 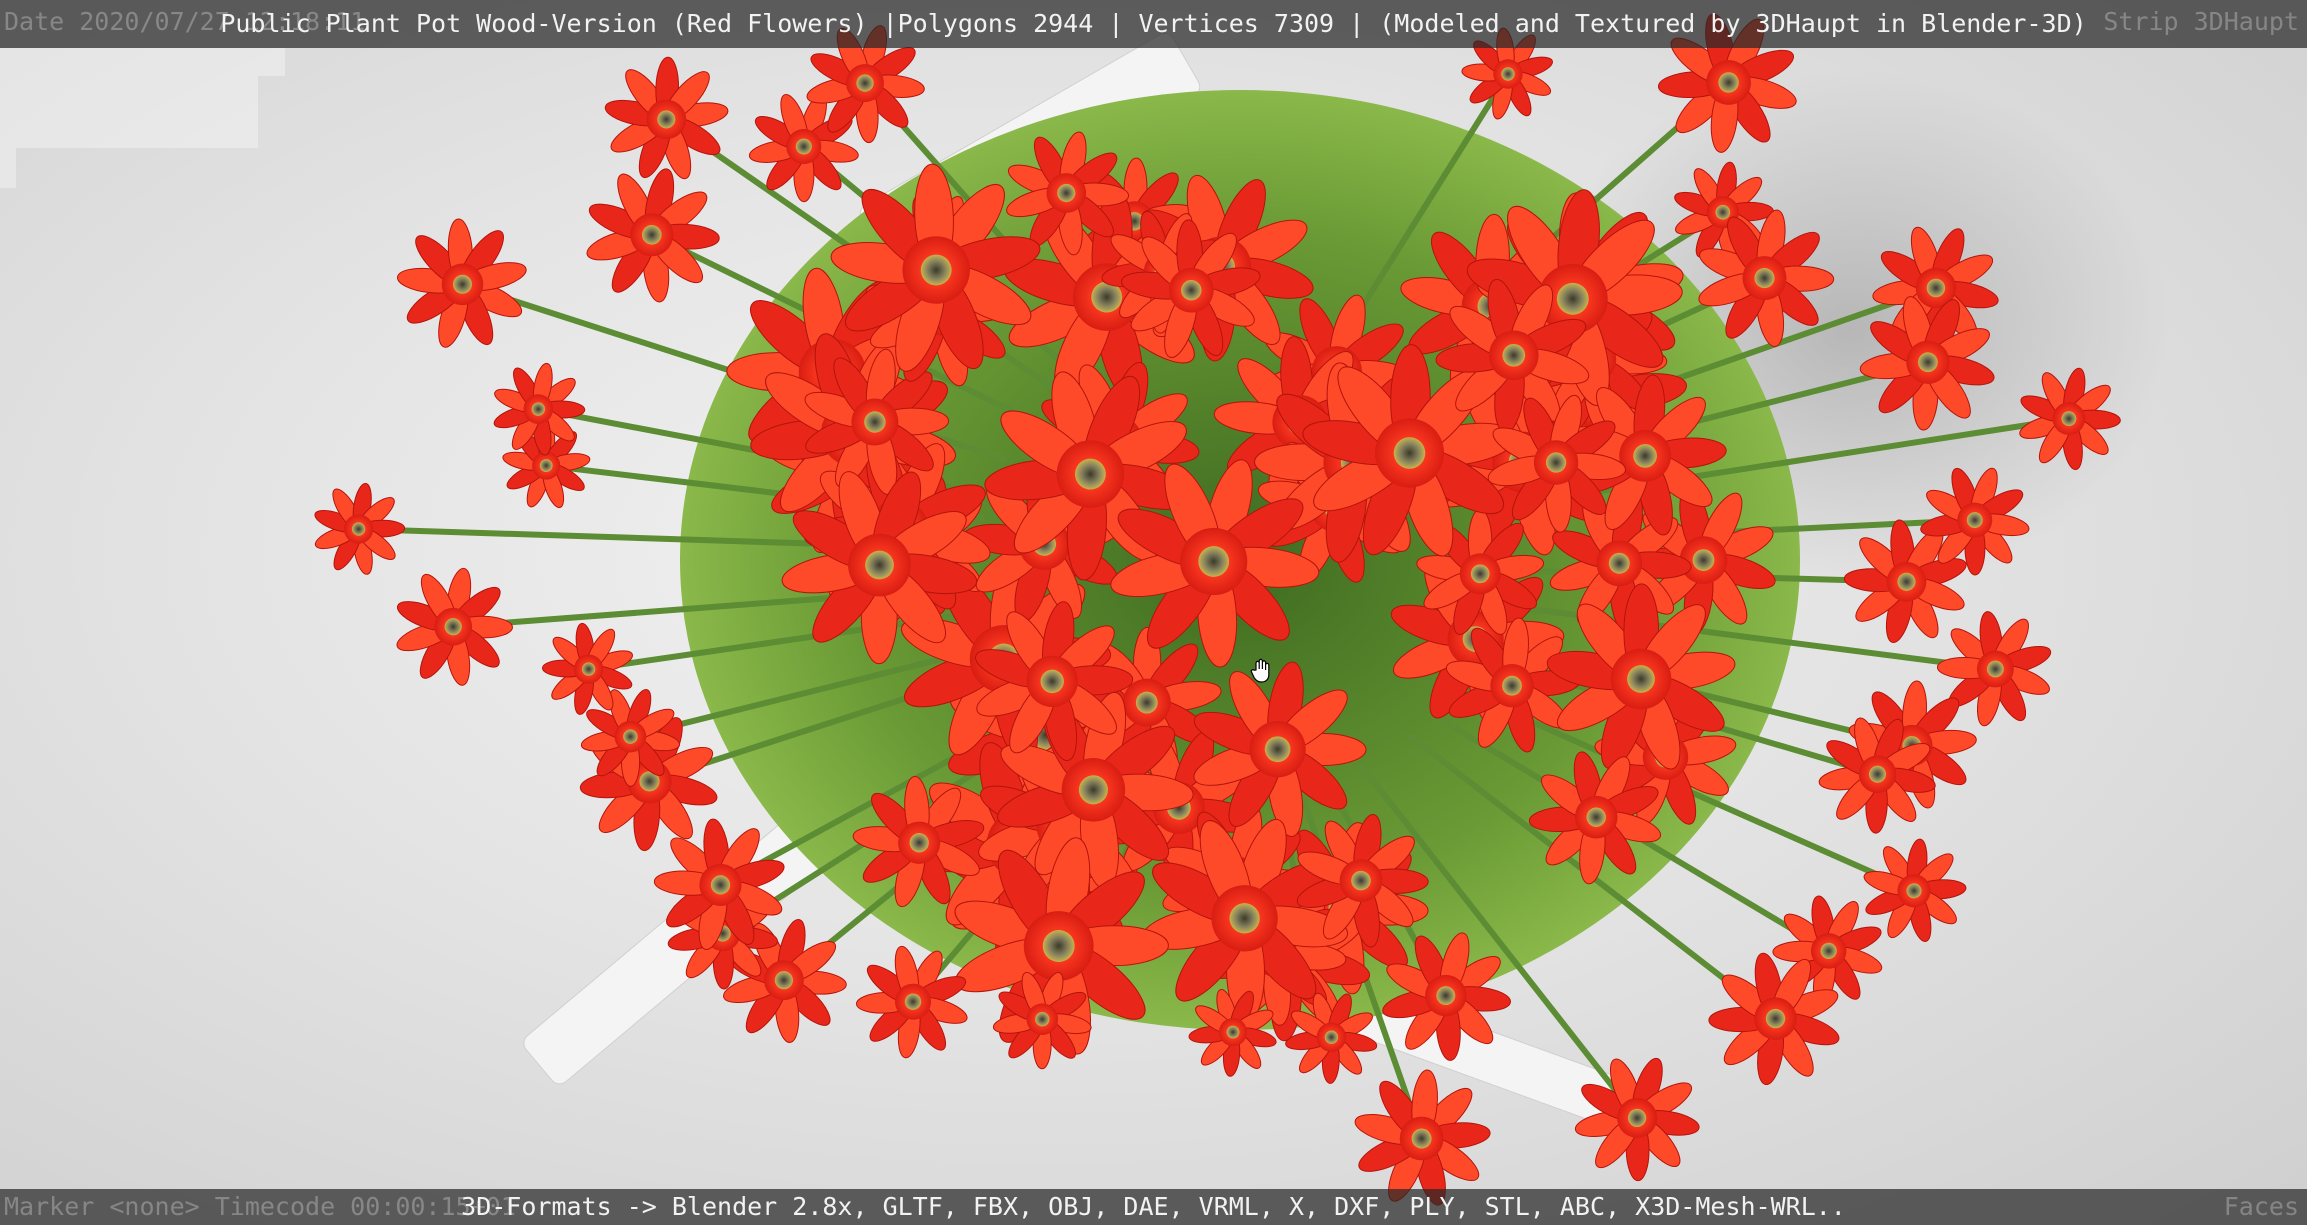 I want to click on strip-overlay: Strip 3DHaupt, so click(x=2201, y=21).